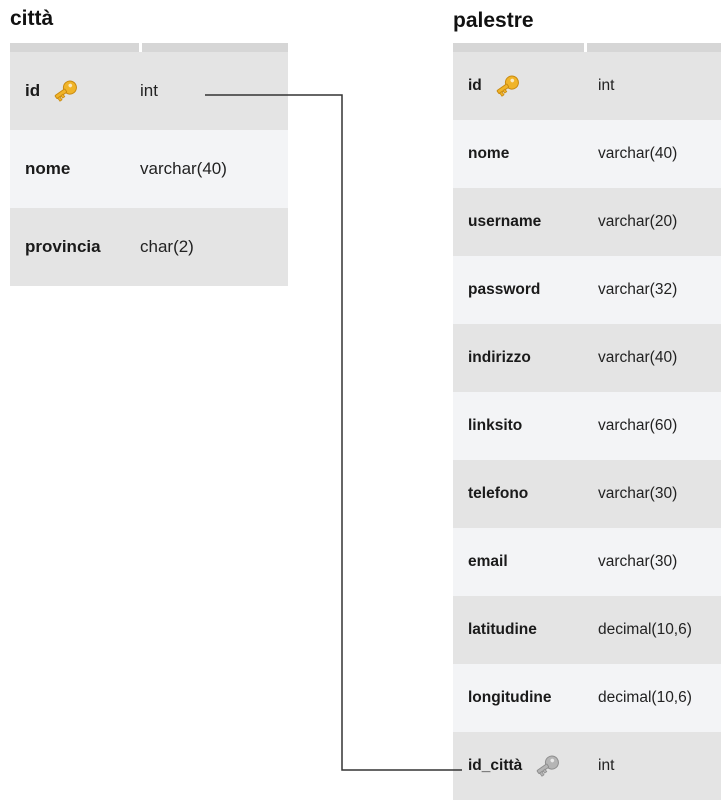 This screenshot has width=721, height=800. I want to click on table-row: username varchar(20), so click(587, 222).